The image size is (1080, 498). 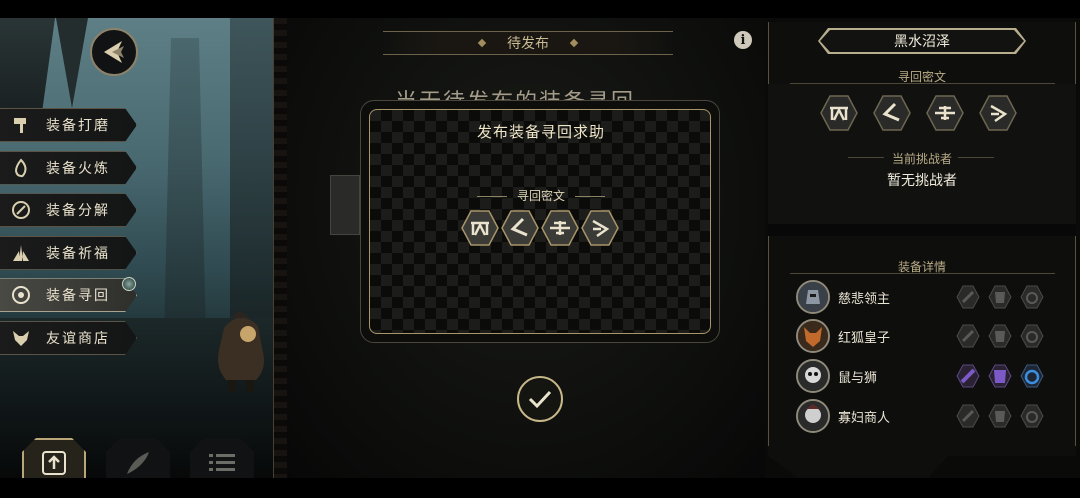 What do you see at coordinates (21, 125) in the screenshot?
I see `hammer-icon` at bounding box center [21, 125].